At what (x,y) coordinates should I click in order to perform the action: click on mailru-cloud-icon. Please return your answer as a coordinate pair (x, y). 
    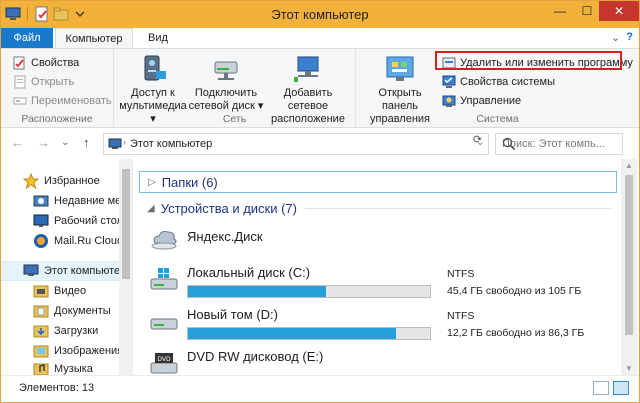
    Looking at the image, I should click on (41, 241).